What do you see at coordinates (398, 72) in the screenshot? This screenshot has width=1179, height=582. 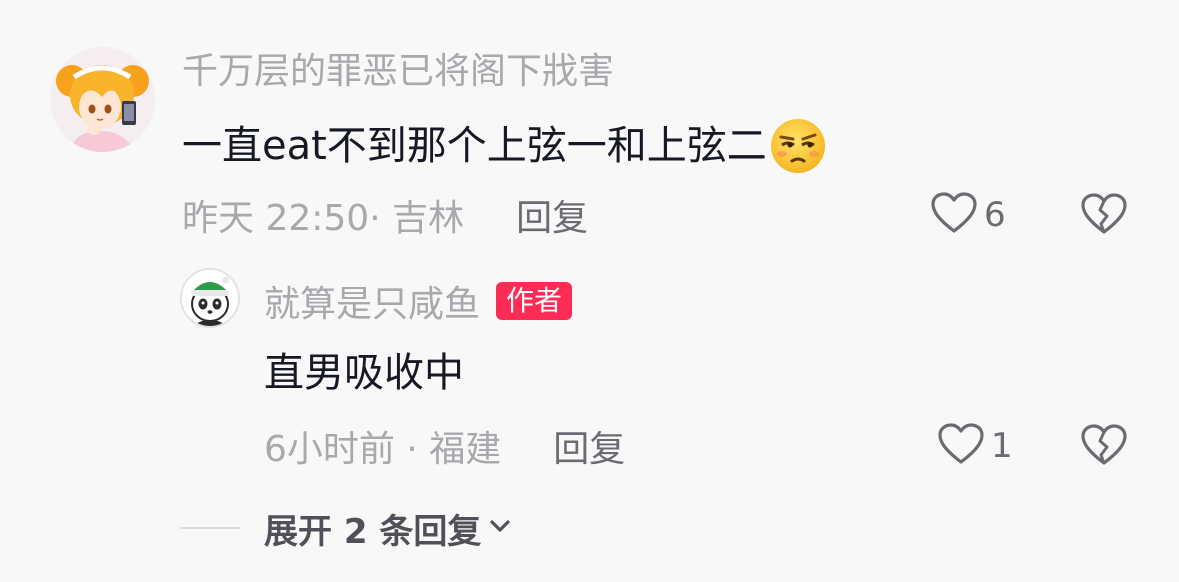 I see `commenter-username: 千万层的罪恶已将阁下戕害` at bounding box center [398, 72].